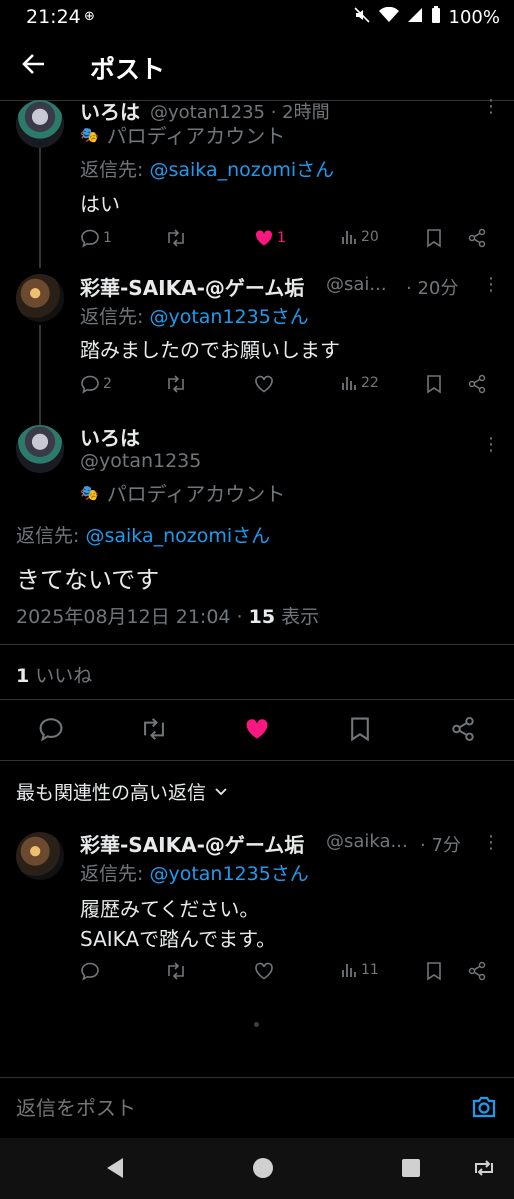 This screenshot has width=514, height=1199. Describe the element at coordinates (256, 1024) in the screenshot. I see `loading-indicator` at that location.